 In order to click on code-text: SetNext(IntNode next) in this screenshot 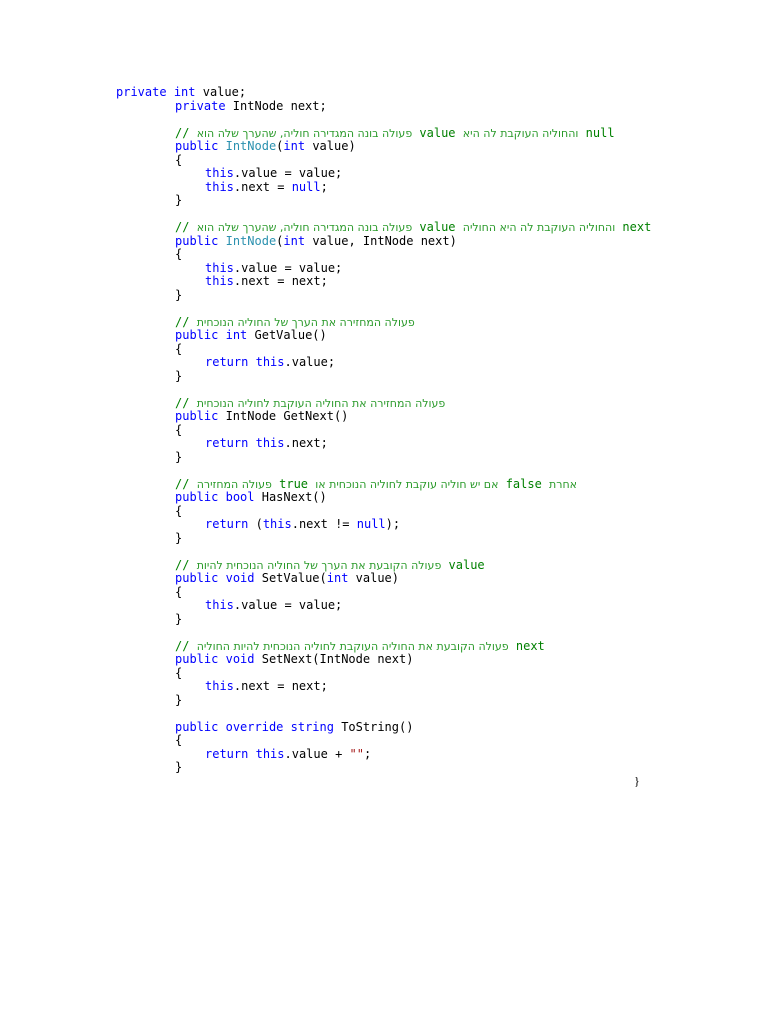, I will do `click(334, 659)`.